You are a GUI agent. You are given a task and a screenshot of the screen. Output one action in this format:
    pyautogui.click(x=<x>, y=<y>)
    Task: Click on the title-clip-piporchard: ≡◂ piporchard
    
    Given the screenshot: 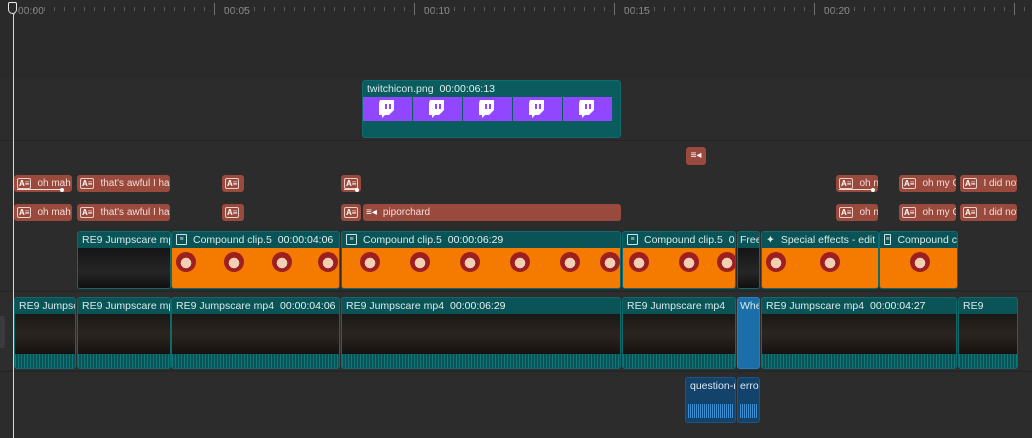 What is the action you would take?
    pyautogui.click(x=492, y=212)
    